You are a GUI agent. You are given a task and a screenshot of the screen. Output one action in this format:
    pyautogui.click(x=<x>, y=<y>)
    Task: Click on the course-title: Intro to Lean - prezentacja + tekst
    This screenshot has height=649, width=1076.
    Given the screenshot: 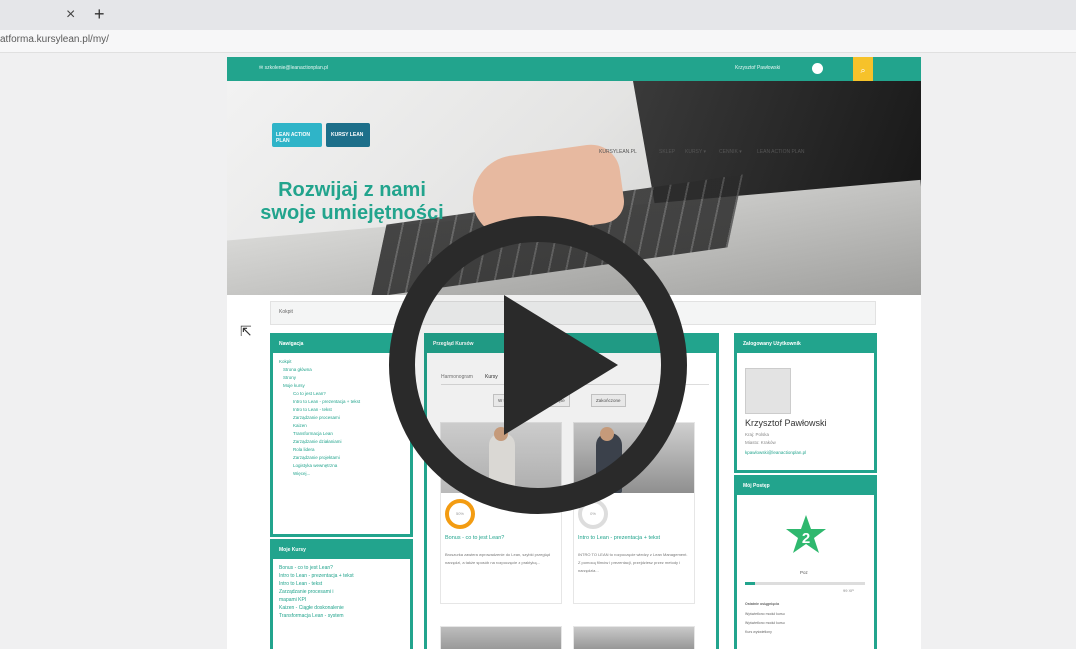 What is the action you would take?
    pyautogui.click(x=619, y=538)
    